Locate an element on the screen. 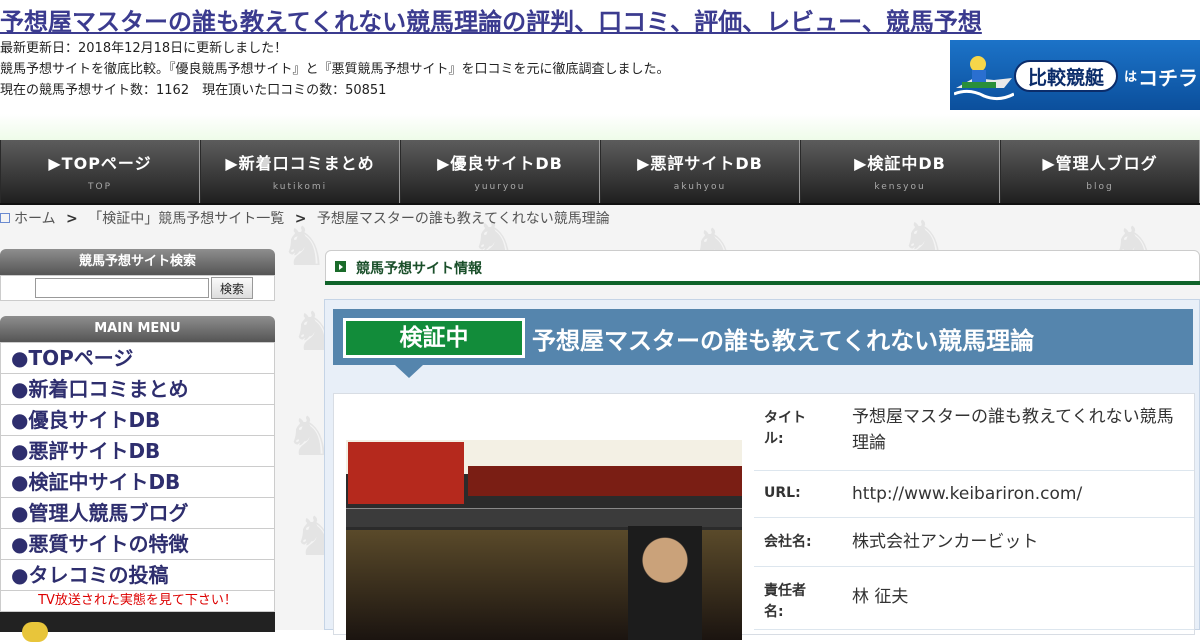 This screenshot has width=1200, height=642. sidebar-search: 競馬予想サイト検索 検索 is located at coordinates (137, 275).